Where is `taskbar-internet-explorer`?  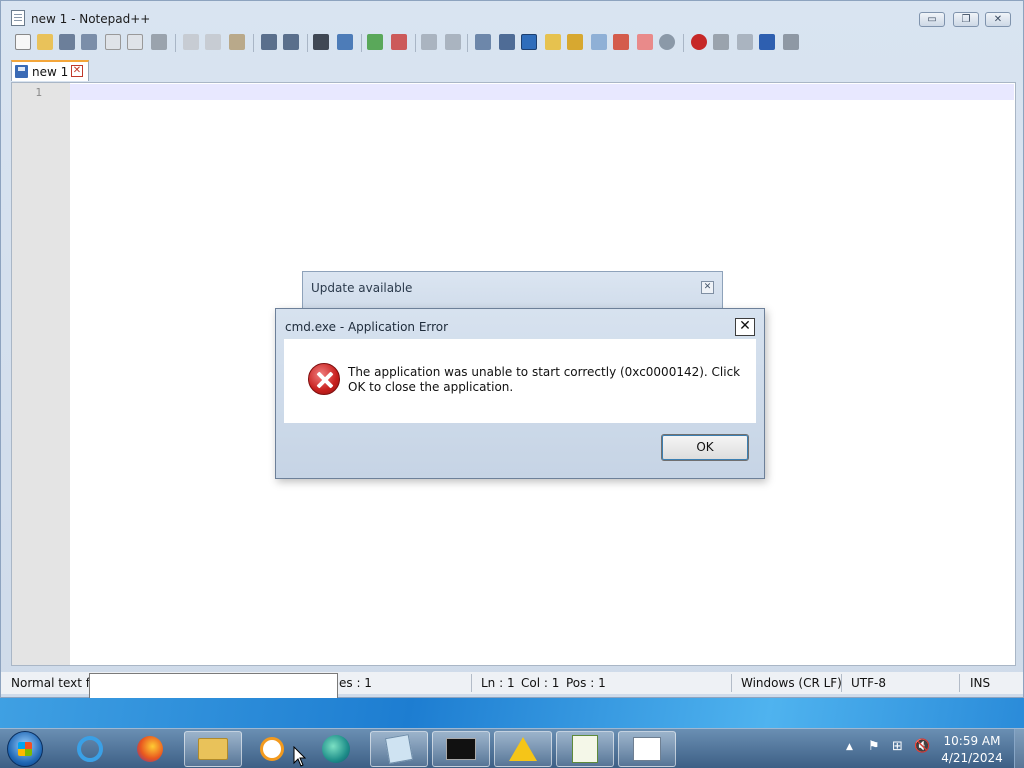
taskbar-internet-explorer is located at coordinates (90, 749).